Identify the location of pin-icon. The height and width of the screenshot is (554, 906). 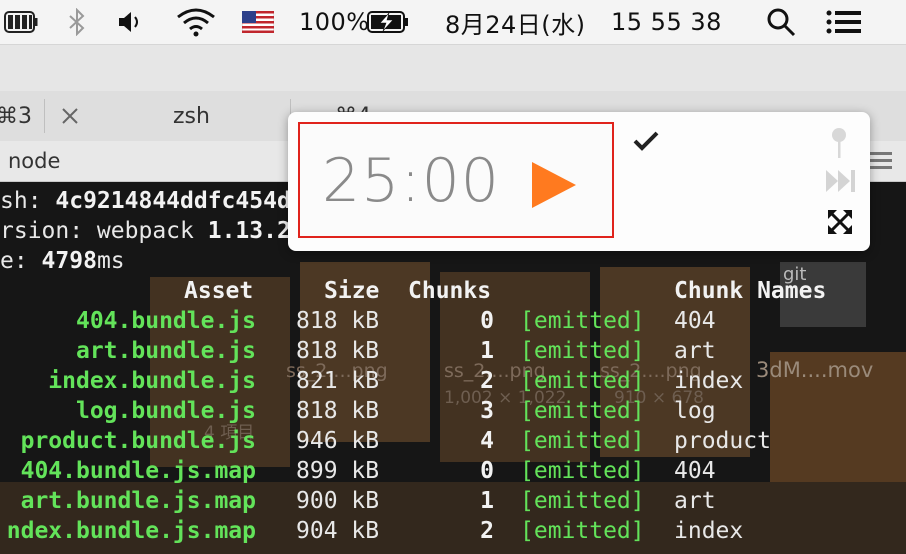
(839, 145).